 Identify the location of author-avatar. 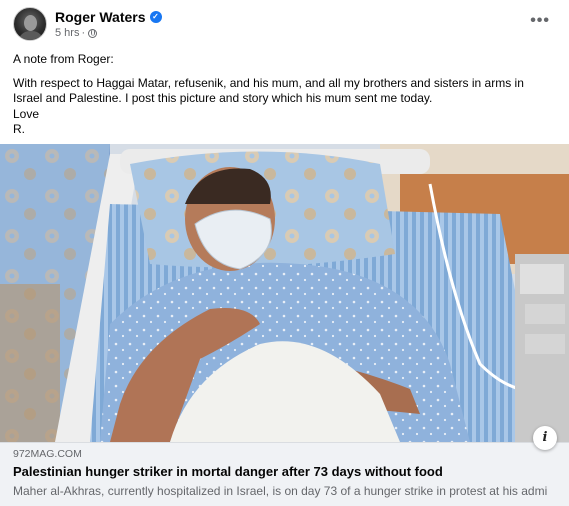
(30, 24).